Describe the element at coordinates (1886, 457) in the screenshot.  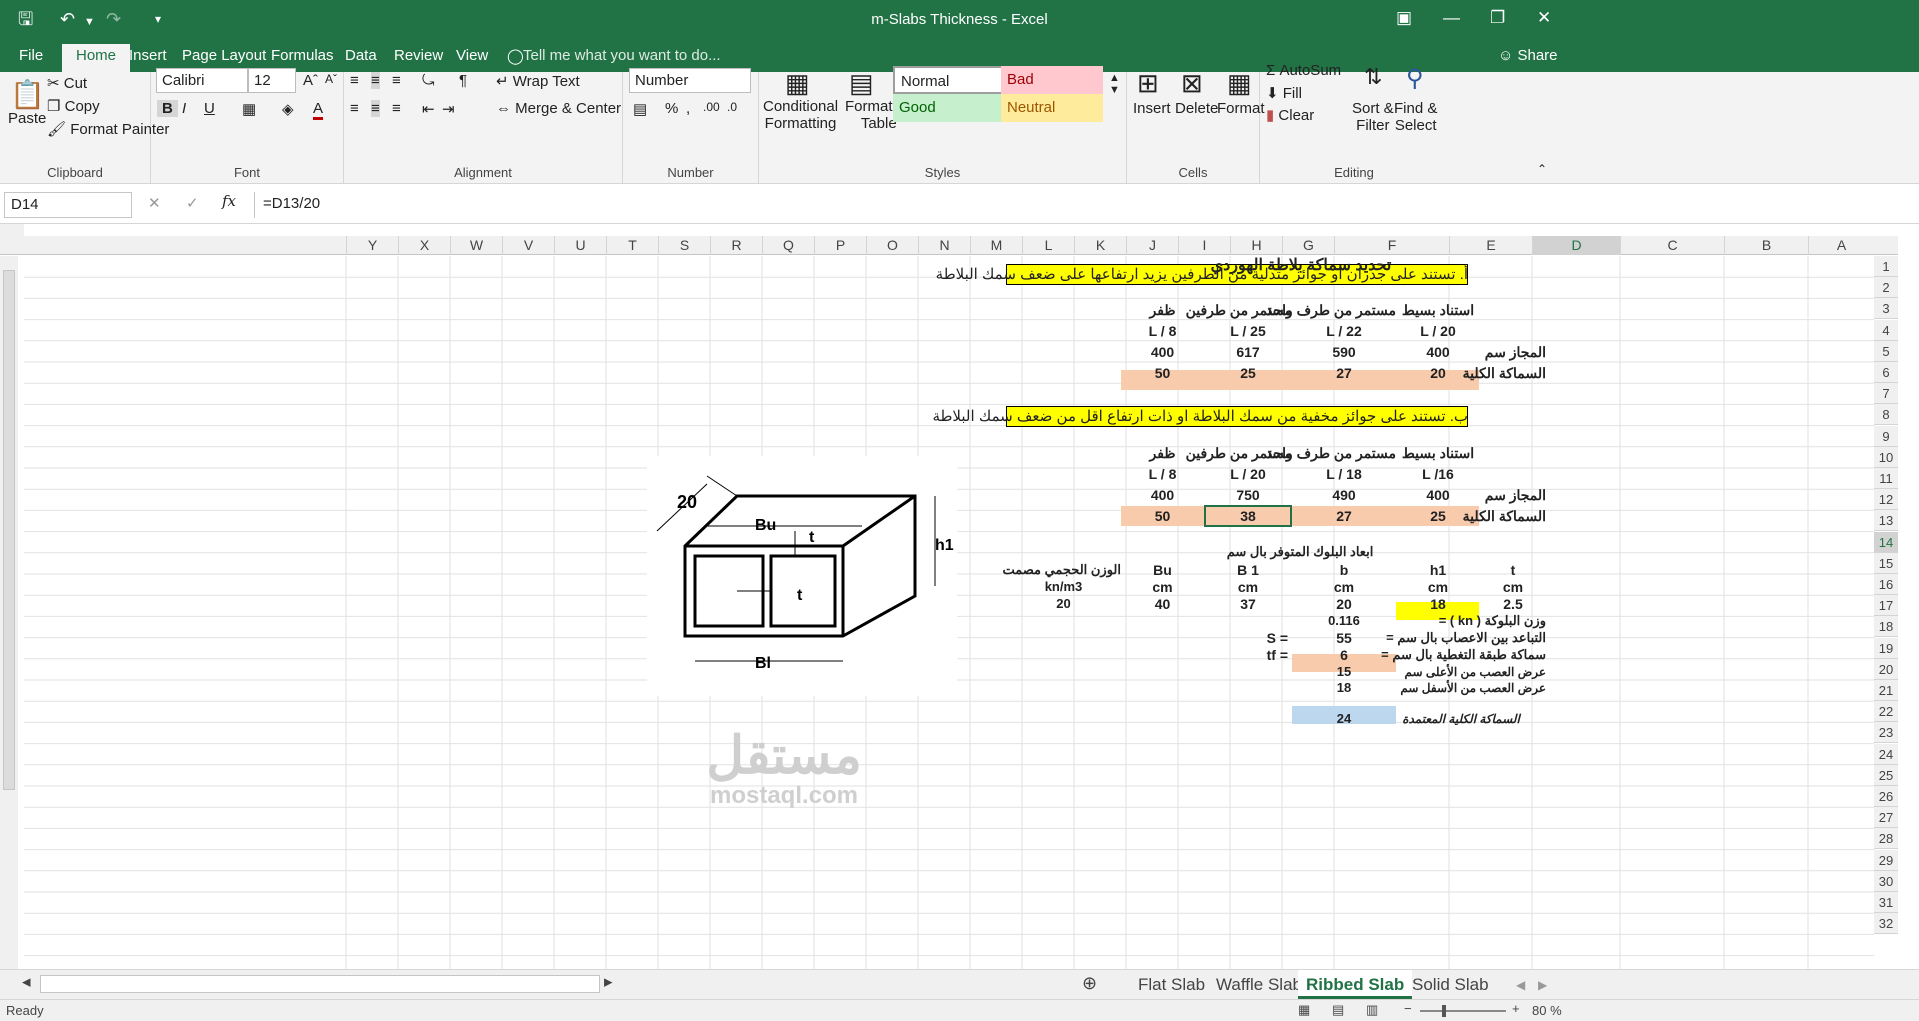
I see `row-header-10: 10` at that location.